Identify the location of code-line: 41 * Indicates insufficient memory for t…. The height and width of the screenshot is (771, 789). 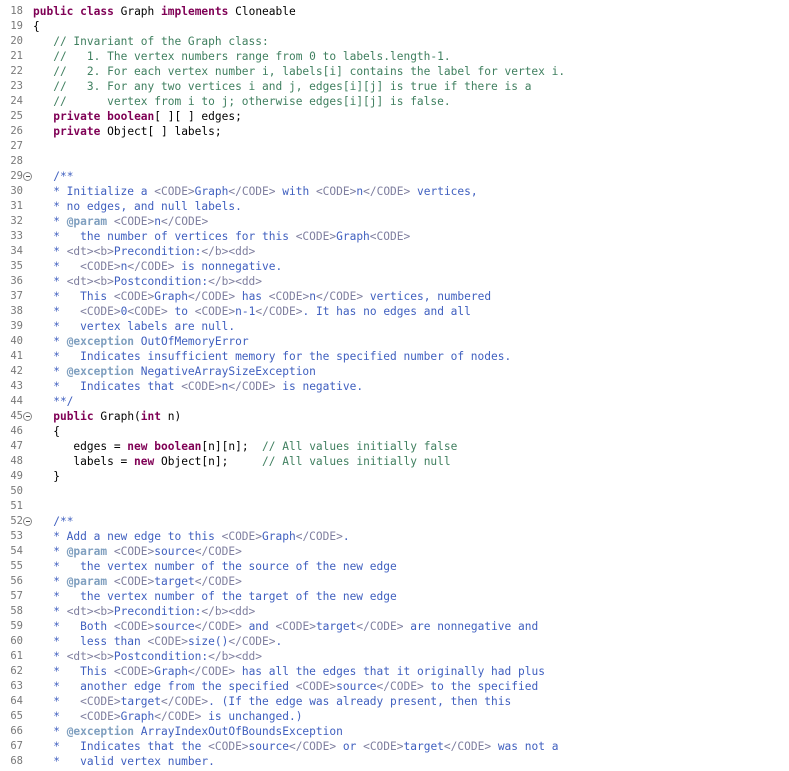
(394, 356).